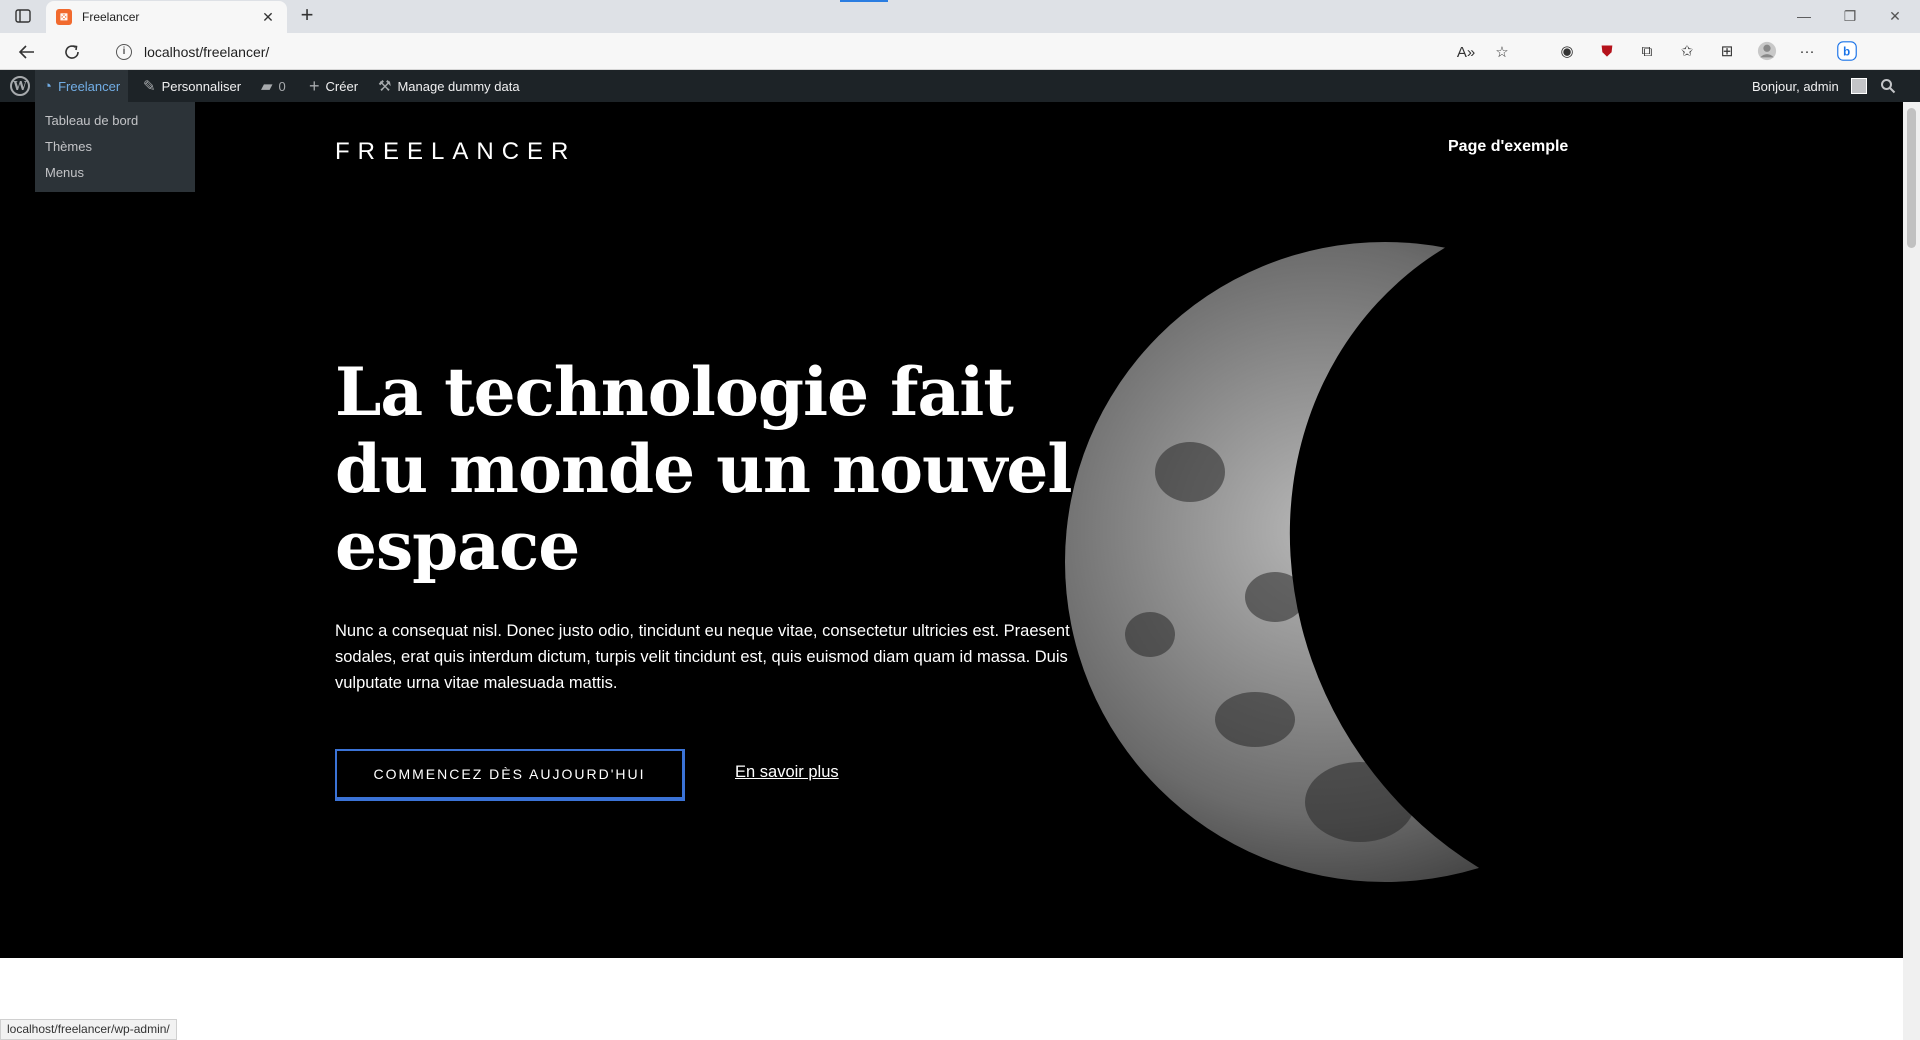 The width and height of the screenshot is (1920, 1040). I want to click on learn-more-link: En savoir plus, so click(787, 772).